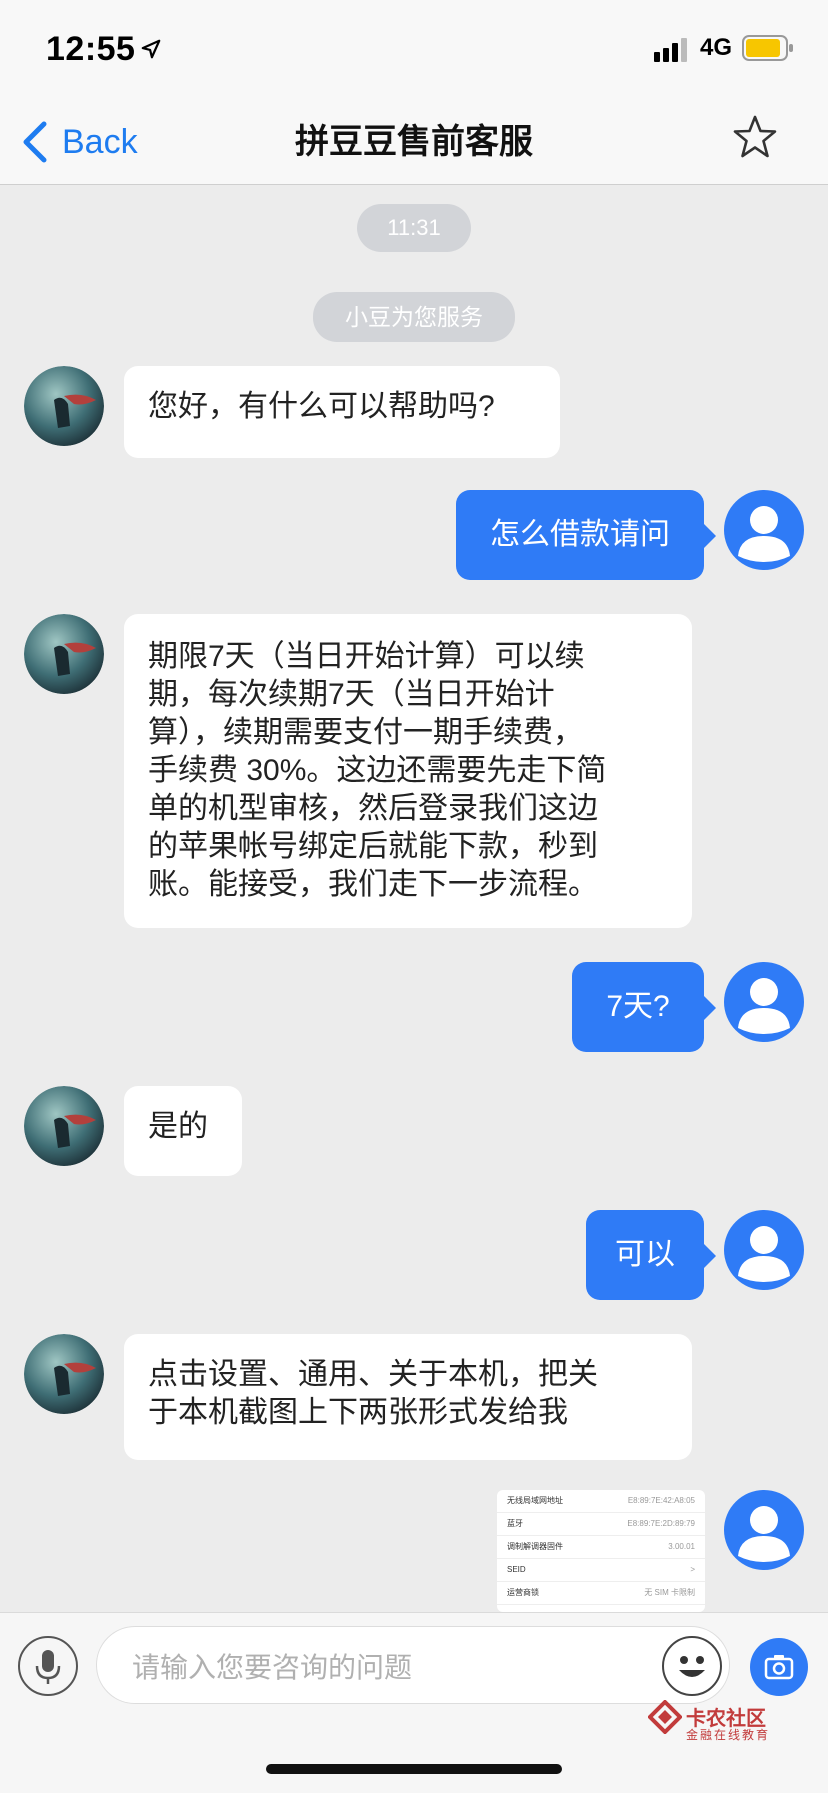 Image resolution: width=828 pixels, height=1793 pixels. What do you see at coordinates (665, 1717) in the screenshot?
I see `watermark-logo` at bounding box center [665, 1717].